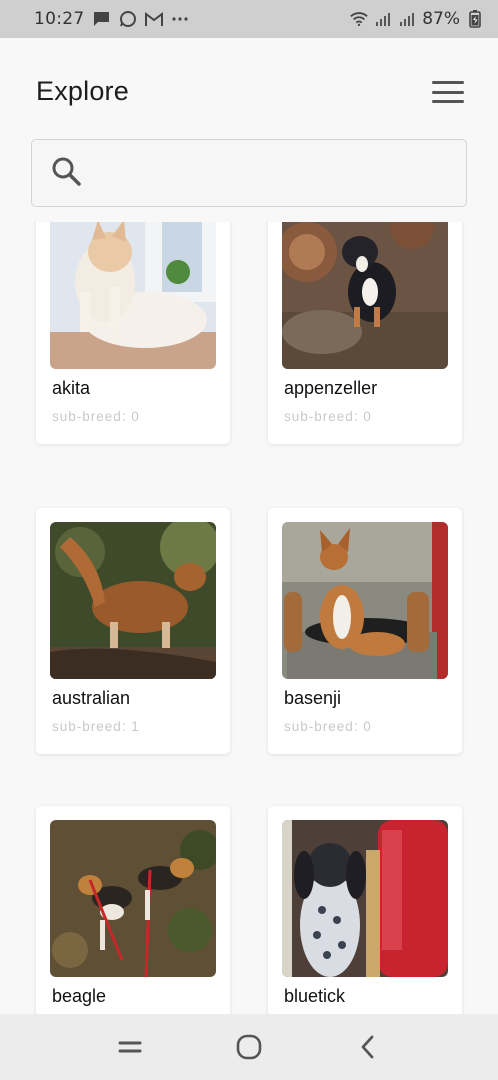 This screenshot has height=1080, width=498. Describe the element at coordinates (71, 388) in the screenshot. I see `breed-name: akita` at that location.